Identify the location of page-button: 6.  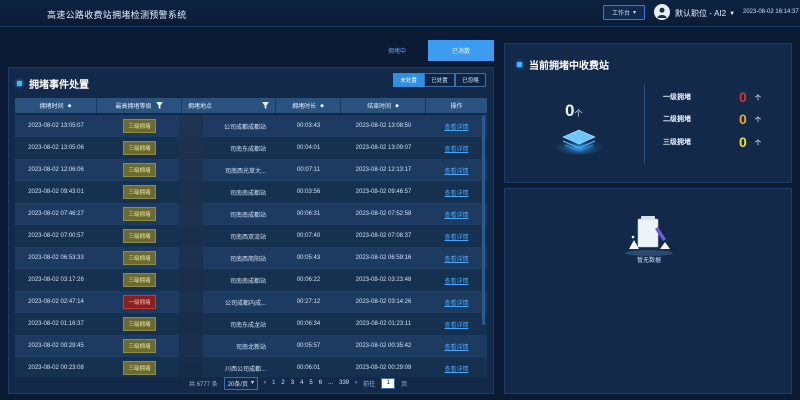
(320, 383).